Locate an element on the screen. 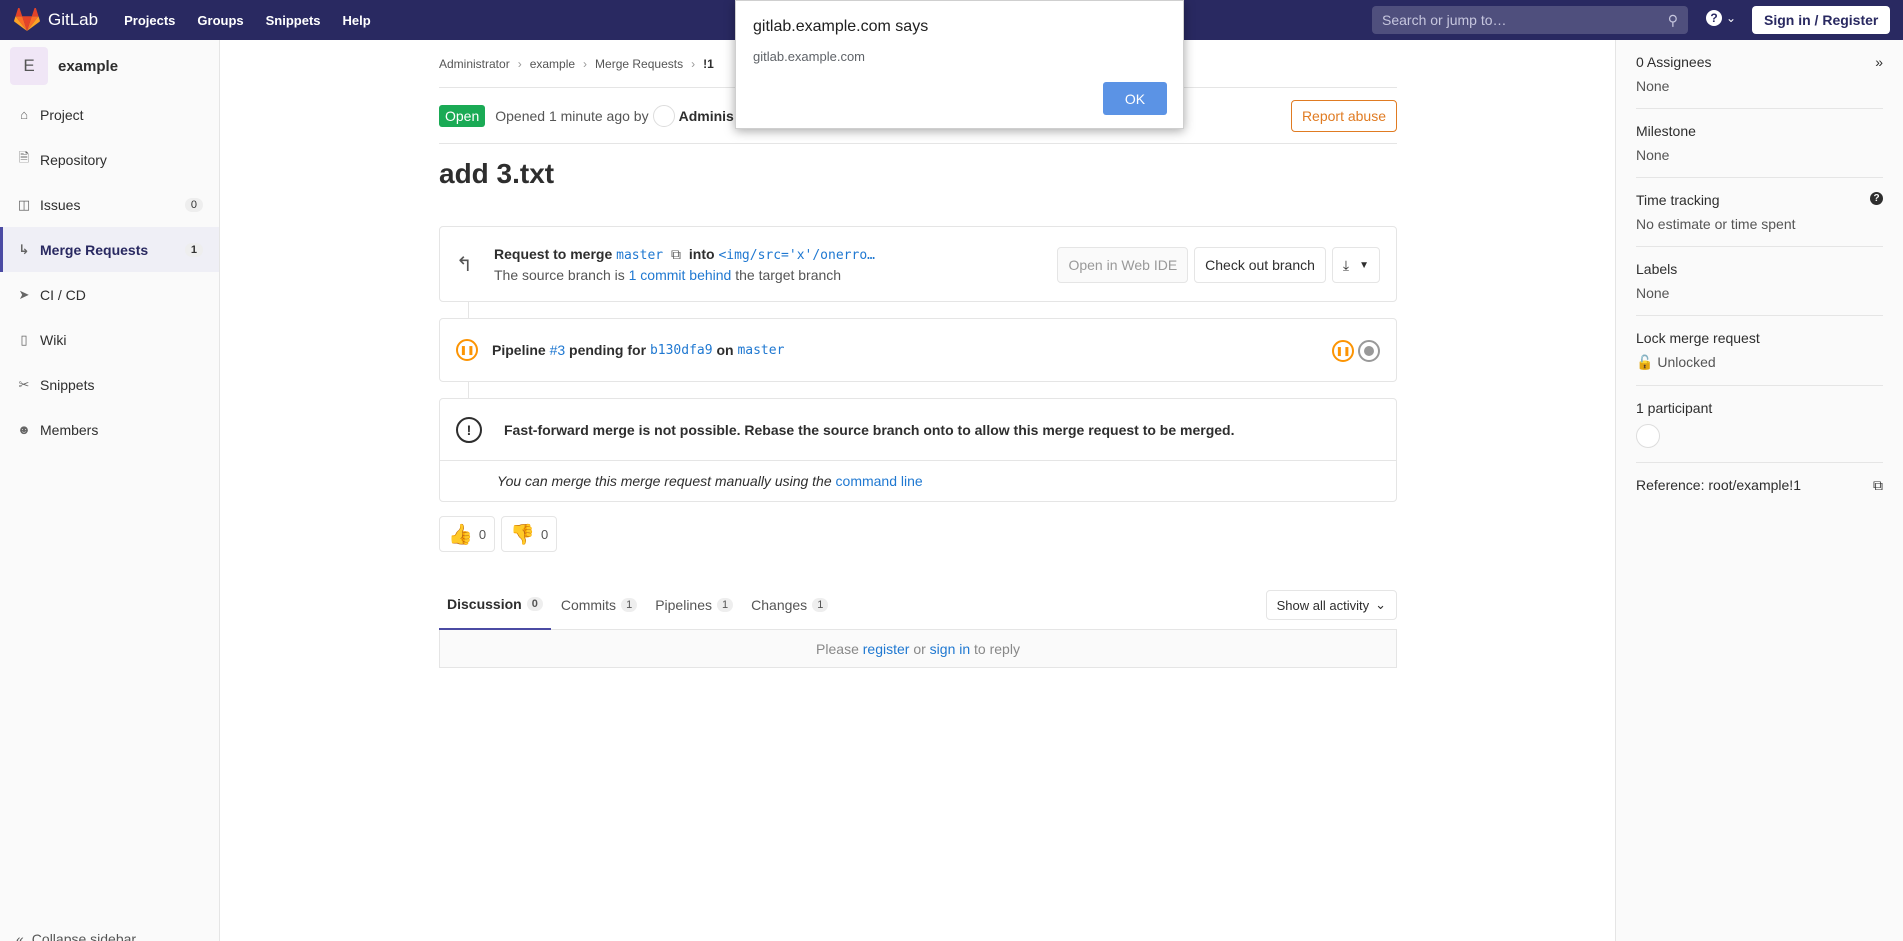 This screenshot has width=1903, height=941. sign-in-link: sign in is located at coordinates (950, 649).